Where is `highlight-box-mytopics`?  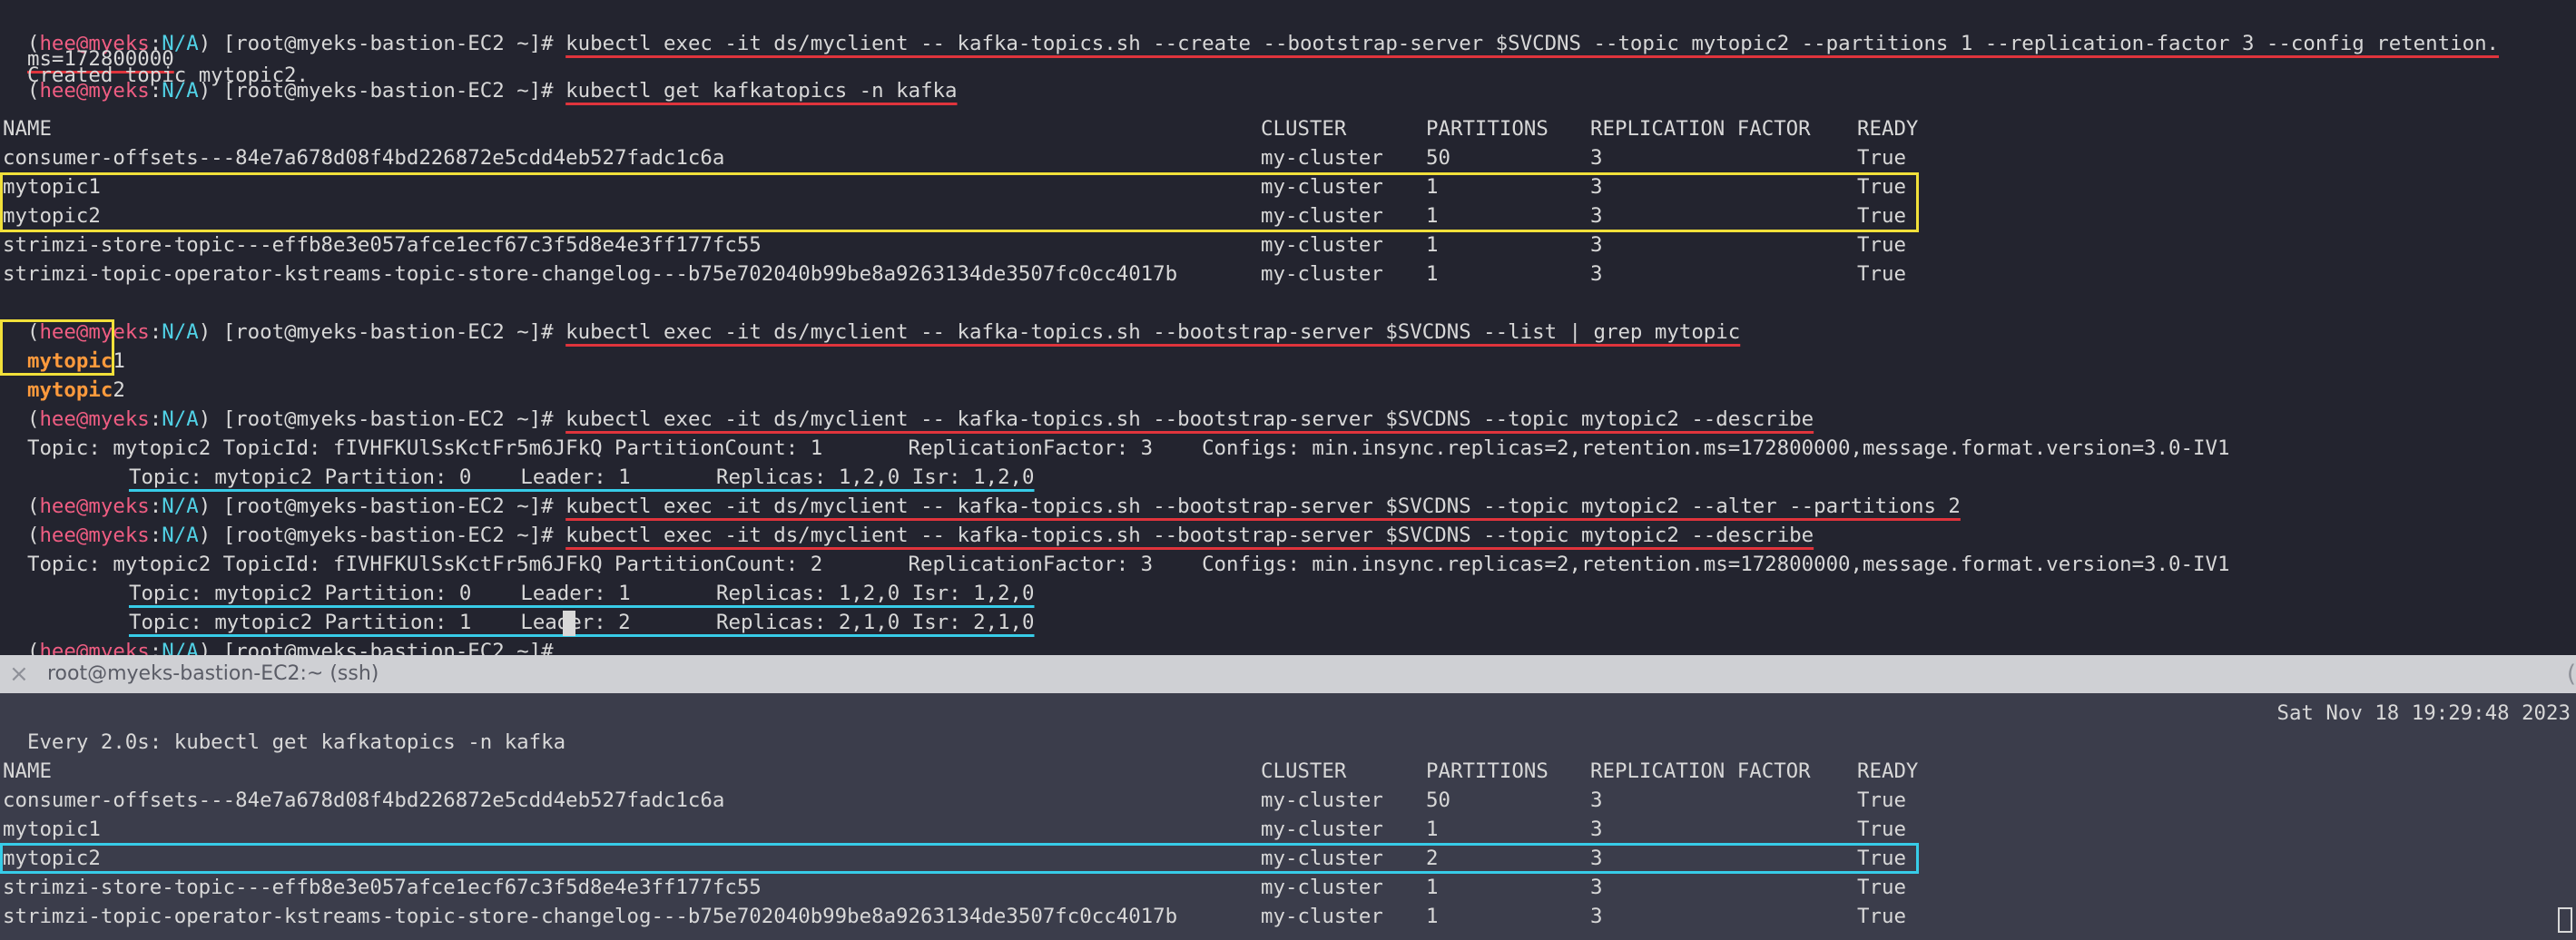 highlight-box-mytopics is located at coordinates (959, 202).